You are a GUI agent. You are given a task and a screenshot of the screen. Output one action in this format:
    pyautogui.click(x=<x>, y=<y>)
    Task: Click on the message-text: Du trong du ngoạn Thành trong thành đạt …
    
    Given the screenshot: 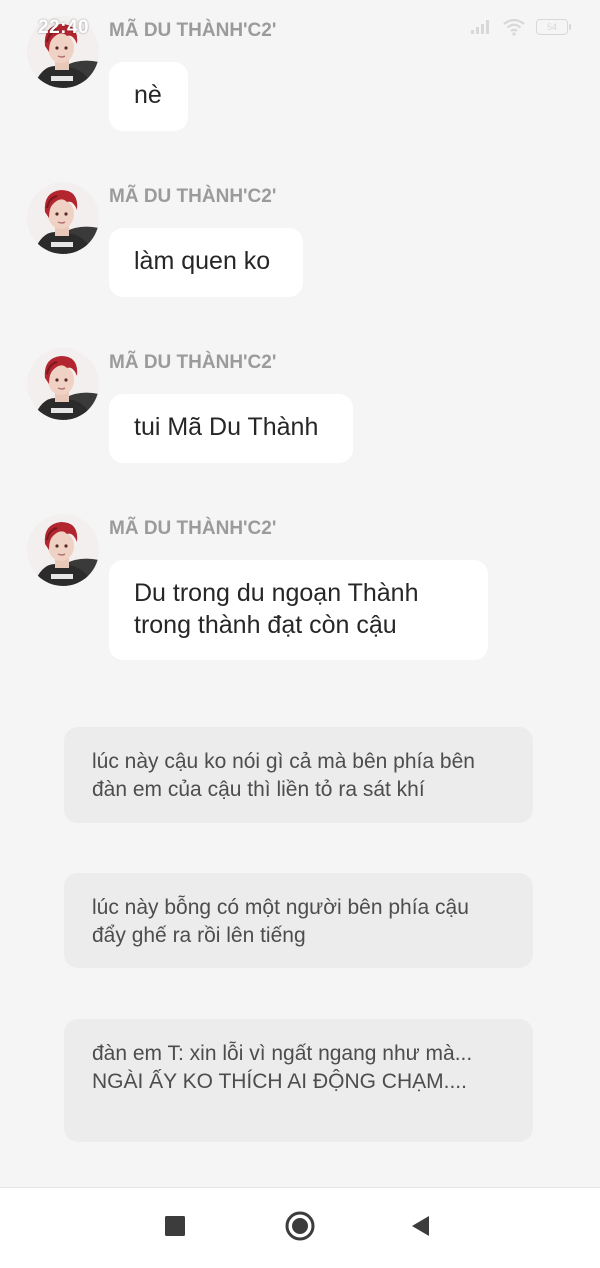 What is the action you would take?
    pyautogui.click(x=276, y=609)
    